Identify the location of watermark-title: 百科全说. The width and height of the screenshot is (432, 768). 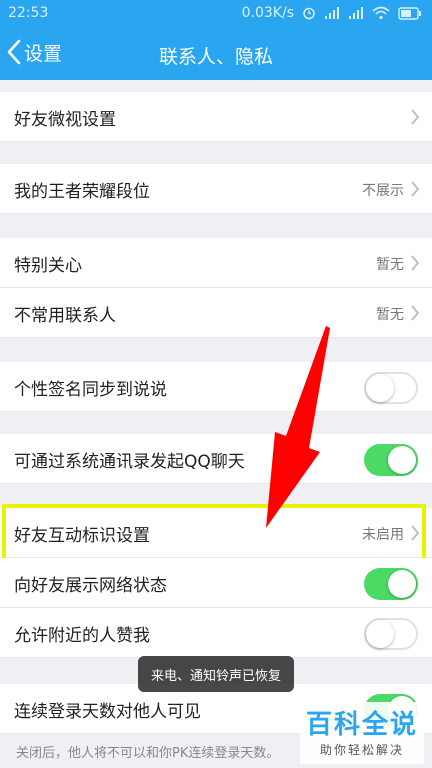
(361, 725).